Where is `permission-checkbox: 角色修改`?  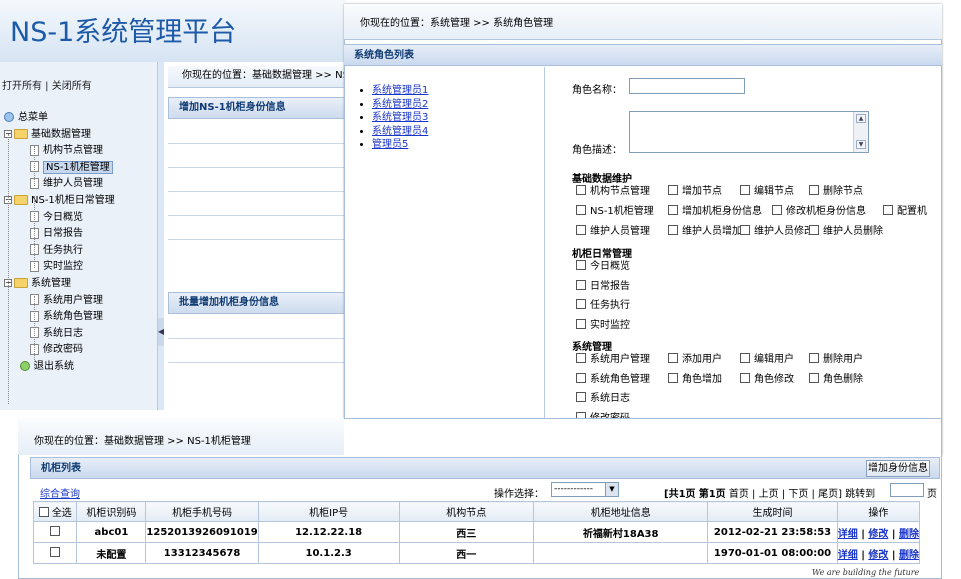 permission-checkbox: 角色修改 is located at coordinates (767, 379).